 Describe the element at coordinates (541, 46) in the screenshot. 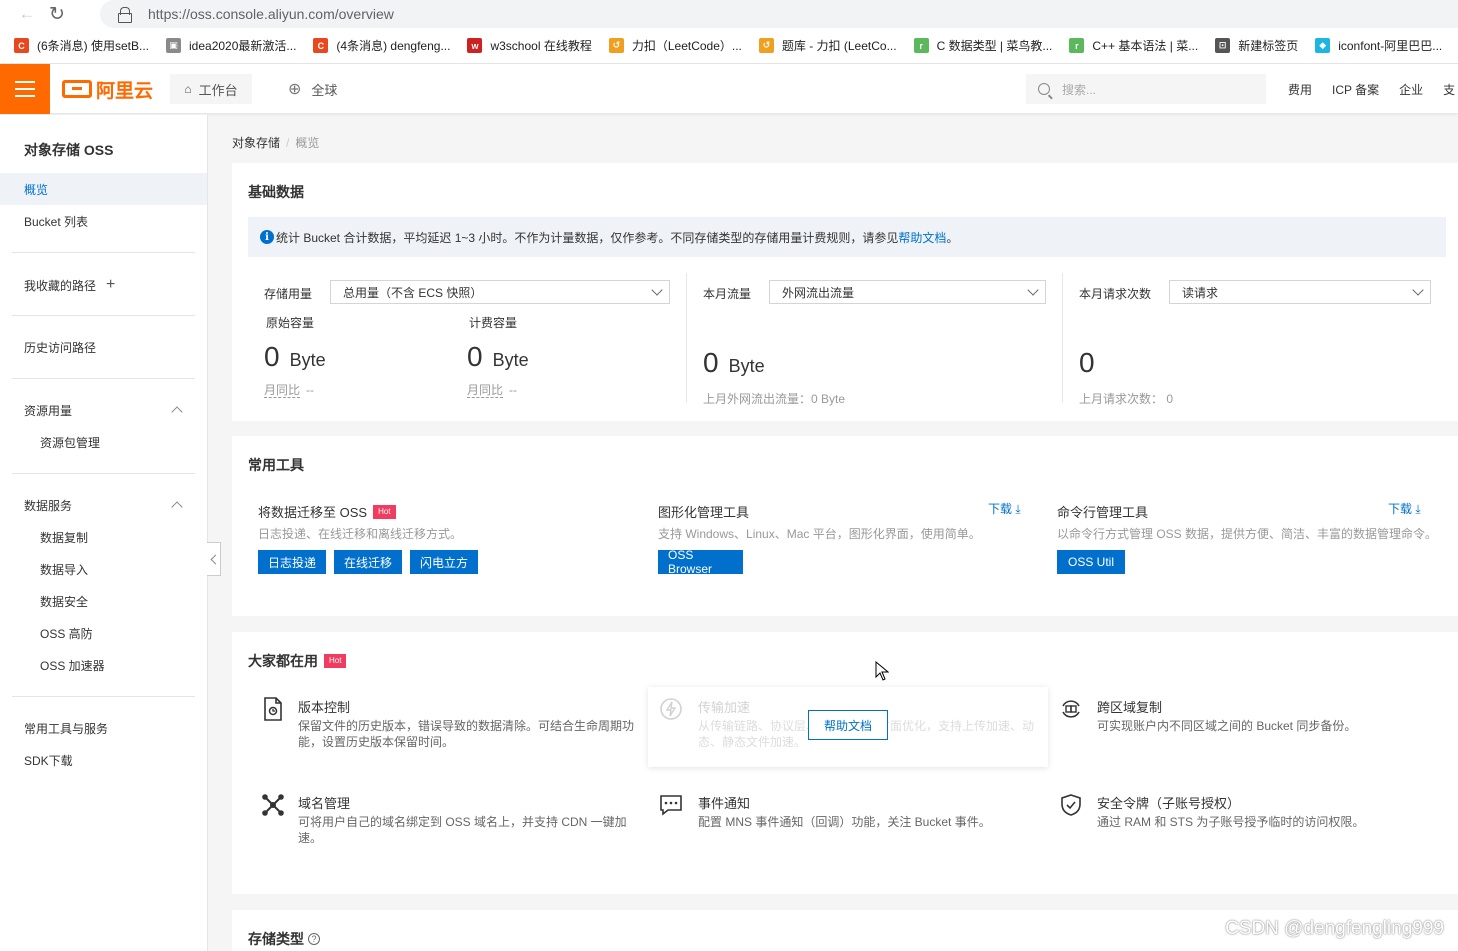

I see `bookmark-label: w3school 在线教程` at that location.